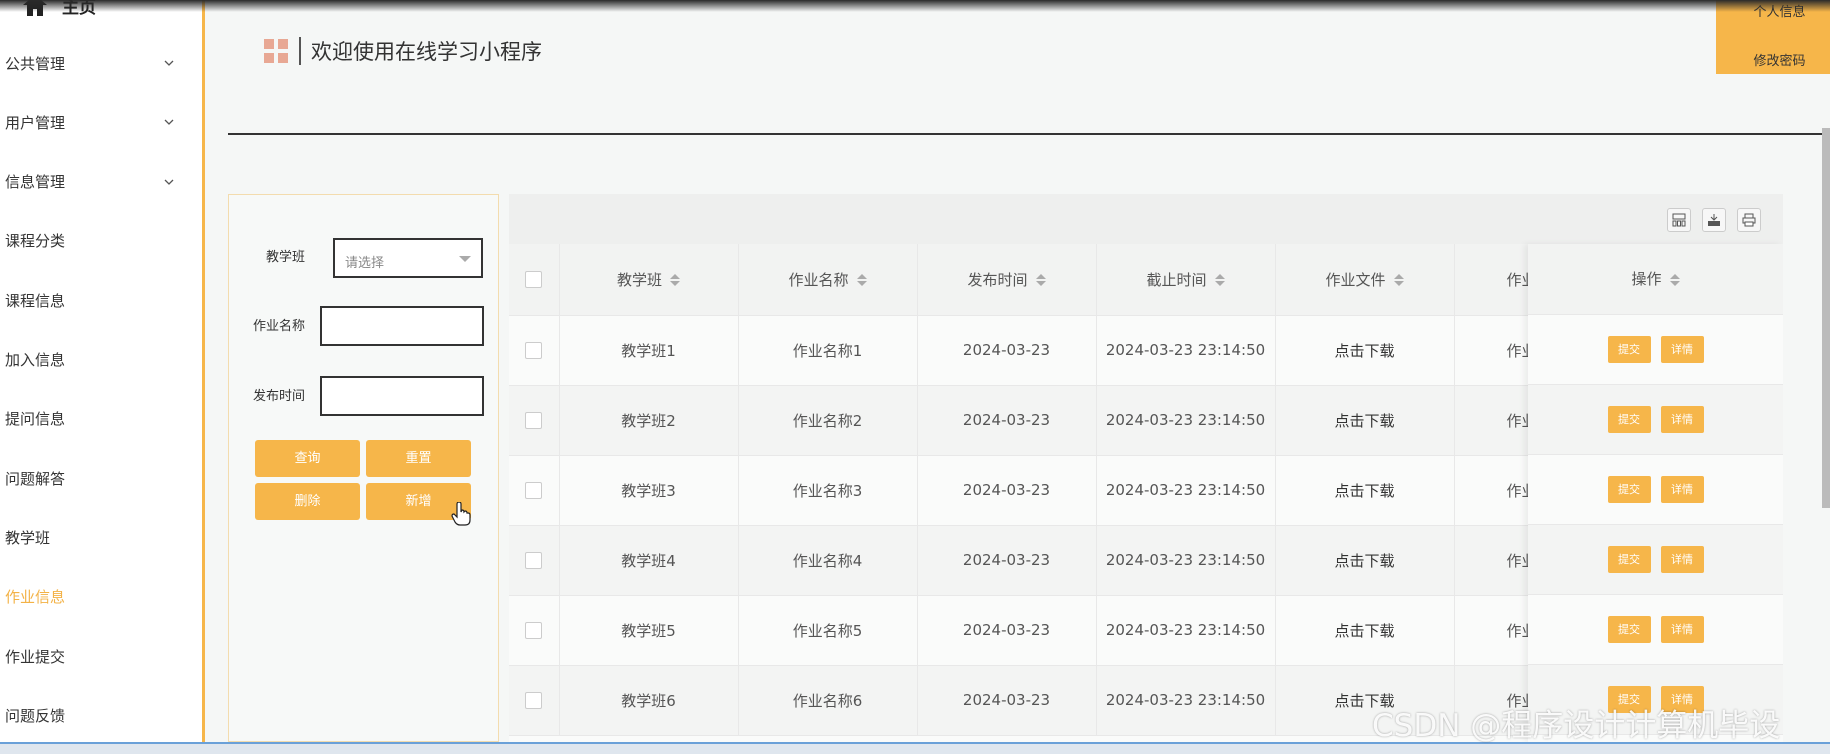  Describe the element at coordinates (1773, 59) in the screenshot. I see `change-password-button: 修改密码` at that location.